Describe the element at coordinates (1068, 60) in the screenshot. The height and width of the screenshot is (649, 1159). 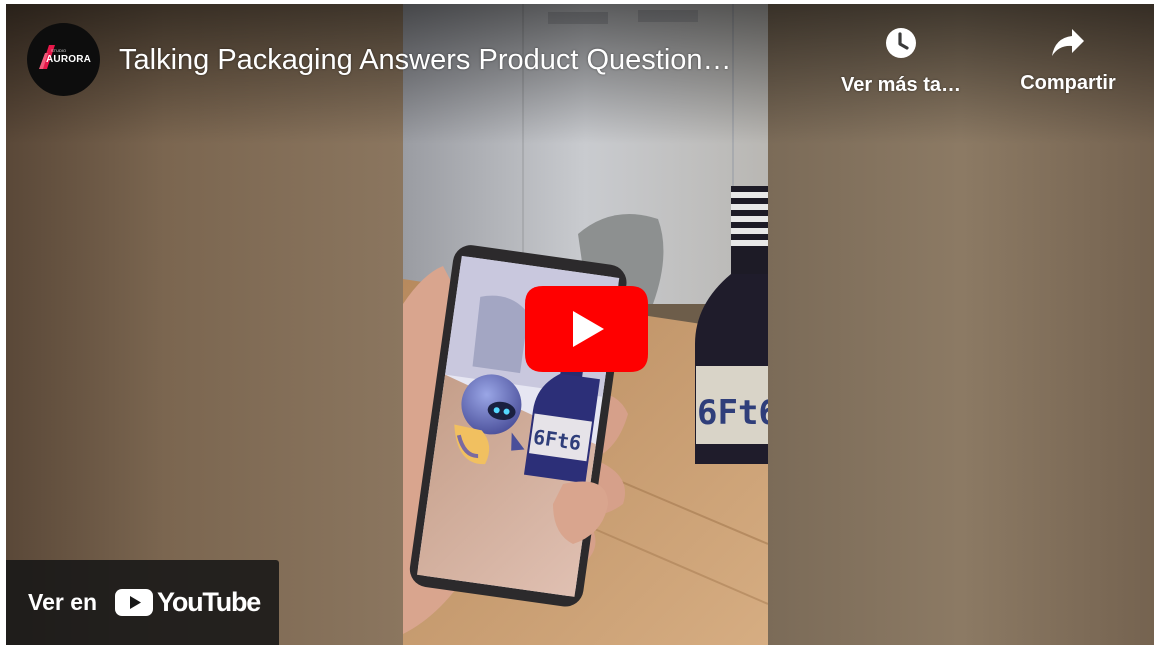
I see `share-button: Compartir` at that location.